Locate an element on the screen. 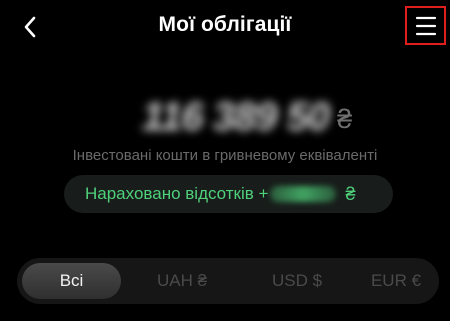  currency-filter: Всі UAH ₴ USD $ EUR € is located at coordinates (228, 281).